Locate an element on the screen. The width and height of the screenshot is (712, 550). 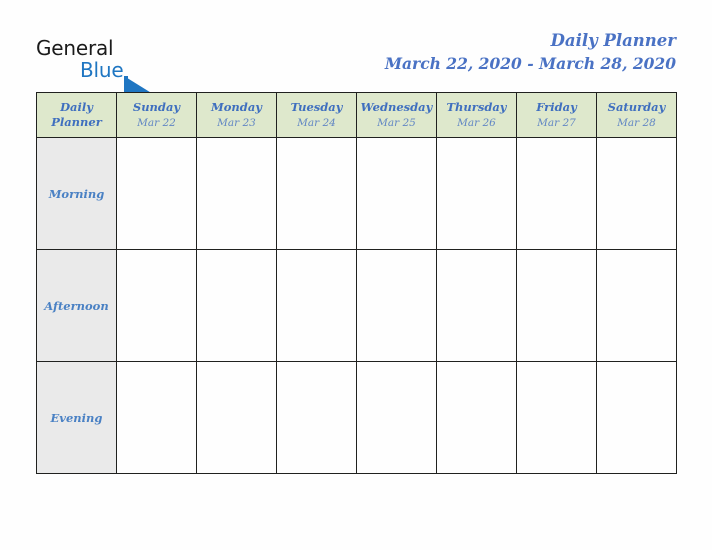
header-cell-monday: Monday Mar 23 is located at coordinates (236, 115).